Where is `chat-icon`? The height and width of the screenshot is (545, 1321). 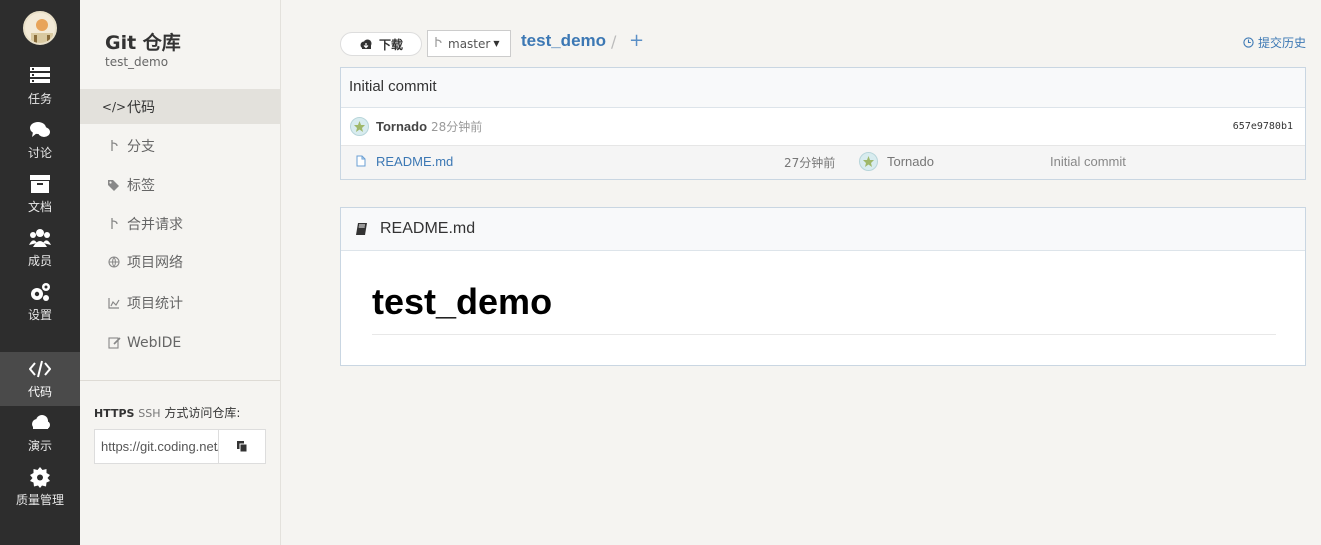
chat-icon is located at coordinates (40, 129).